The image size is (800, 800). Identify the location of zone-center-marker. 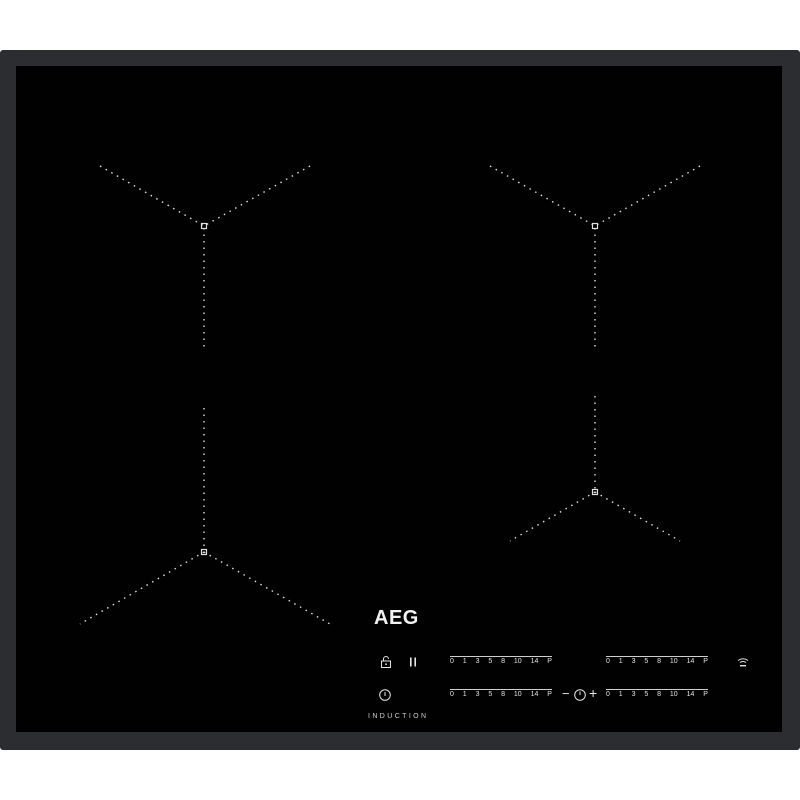
(595, 226).